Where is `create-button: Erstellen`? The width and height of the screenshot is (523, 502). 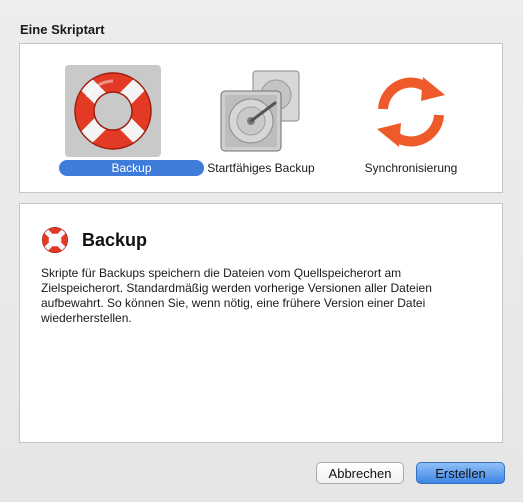 create-button: Erstellen is located at coordinates (460, 473).